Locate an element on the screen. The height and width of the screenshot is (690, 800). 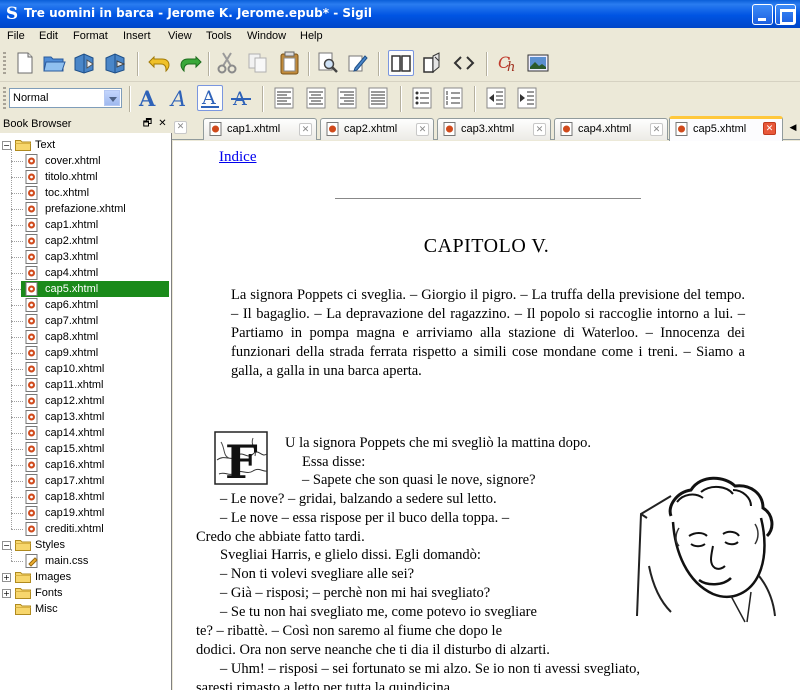
tree-item-cap7-xhtml: cap7.xhtml is located at coordinates (85, 321).